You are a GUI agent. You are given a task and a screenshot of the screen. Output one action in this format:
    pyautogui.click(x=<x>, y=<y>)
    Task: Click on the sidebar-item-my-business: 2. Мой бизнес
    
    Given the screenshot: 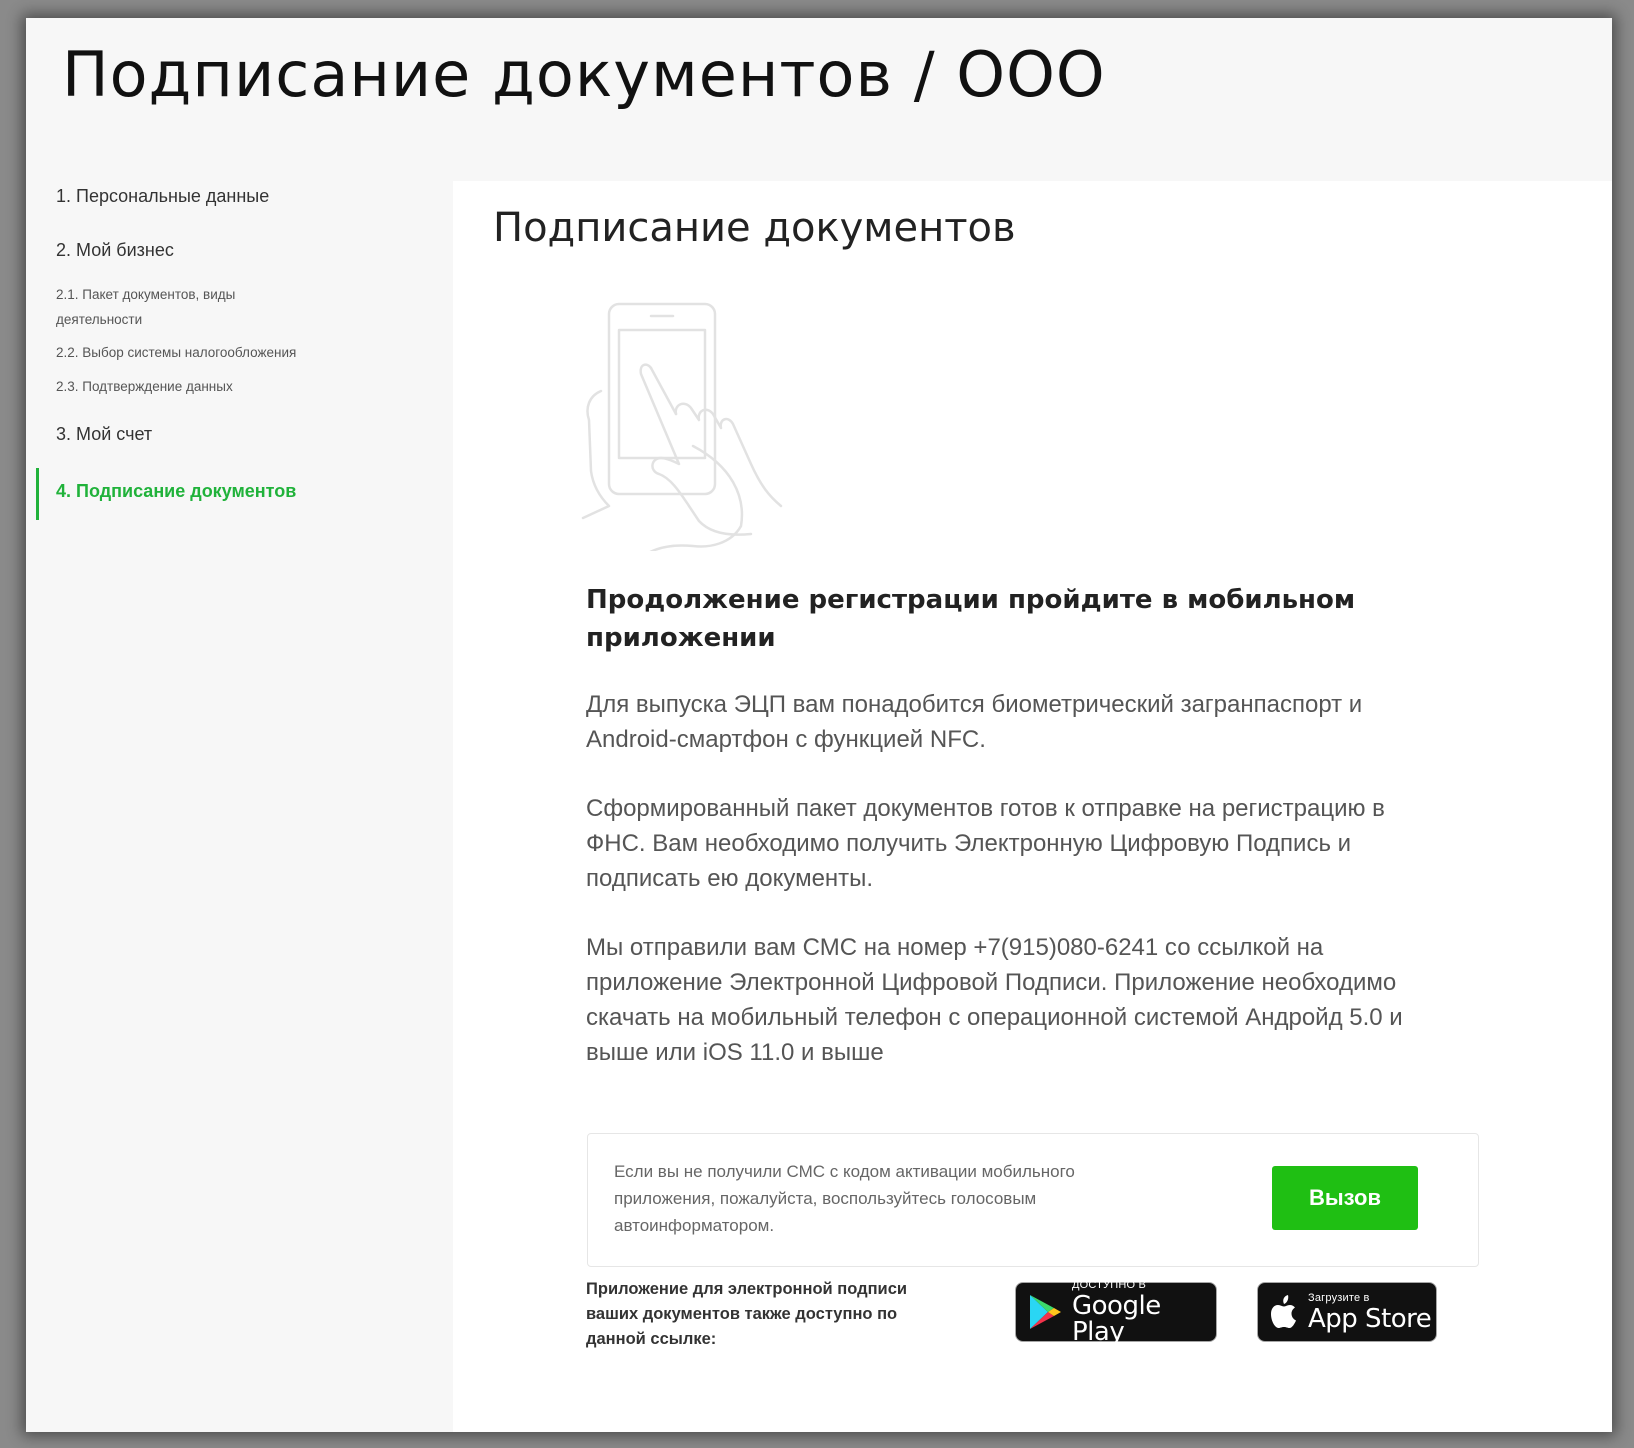 What is the action you would take?
    pyautogui.click(x=115, y=250)
    